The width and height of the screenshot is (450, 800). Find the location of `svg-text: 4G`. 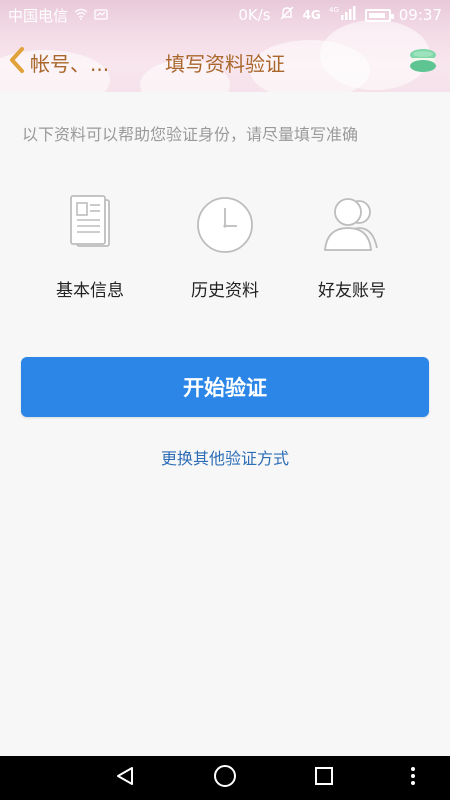

svg-text: 4G is located at coordinates (334, 10).